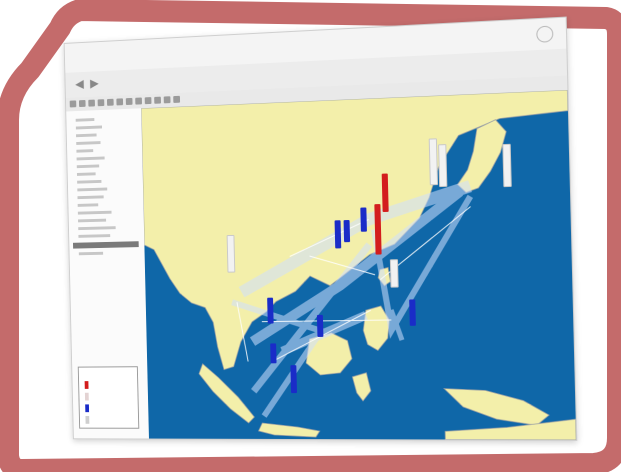 The image size is (621, 476). I want to click on light-swatch, so click(87, 397).